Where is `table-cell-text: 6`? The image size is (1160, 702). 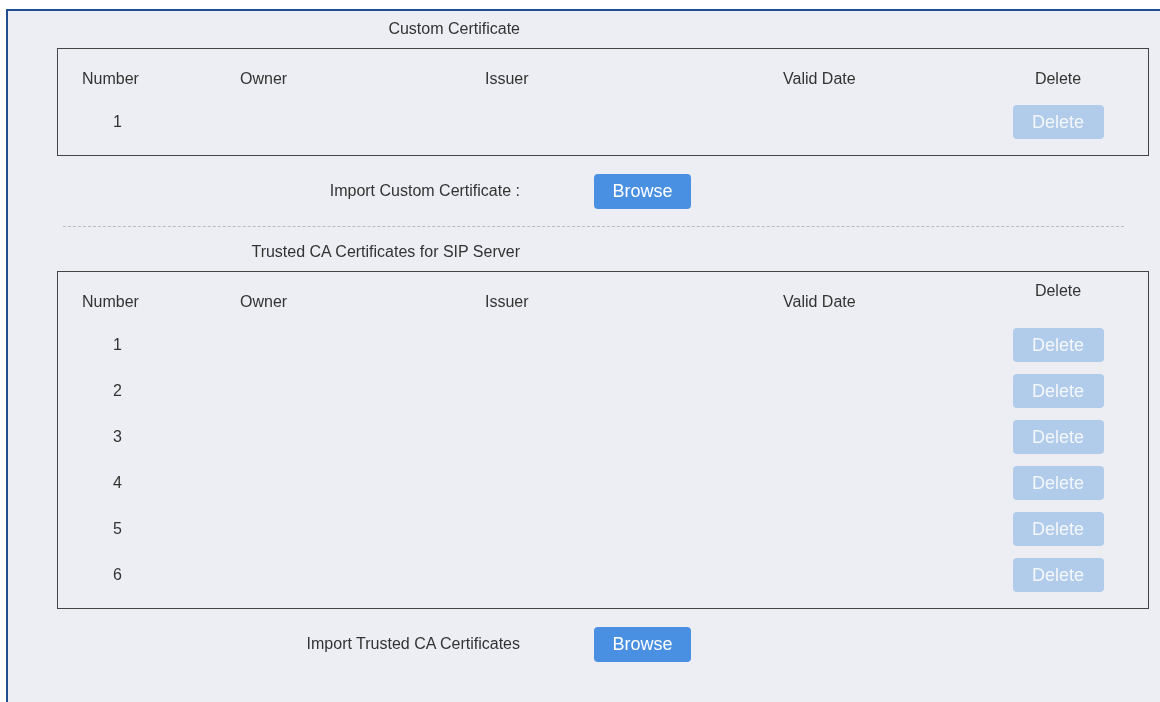 table-cell-text: 6 is located at coordinates (117, 575).